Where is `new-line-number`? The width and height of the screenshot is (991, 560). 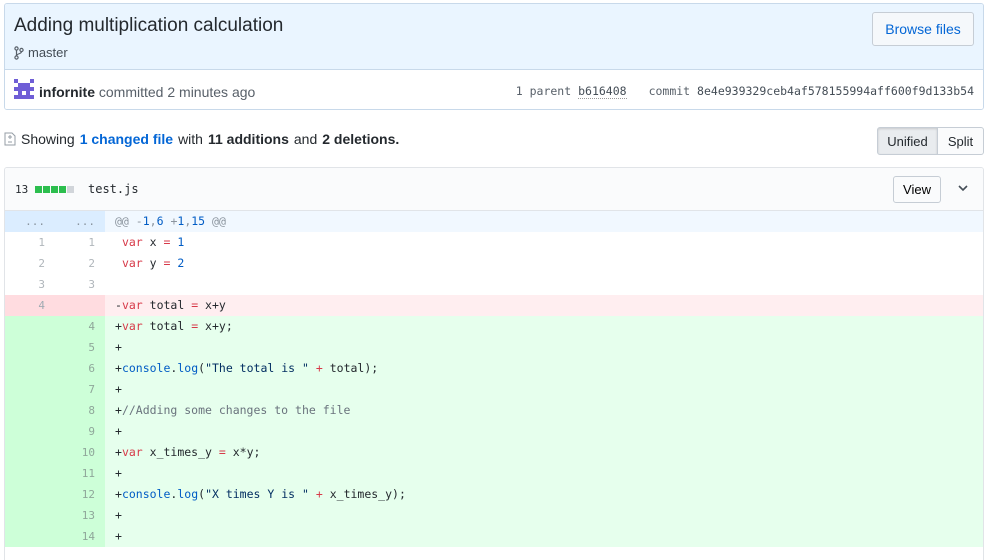 new-line-number is located at coordinates (80, 305).